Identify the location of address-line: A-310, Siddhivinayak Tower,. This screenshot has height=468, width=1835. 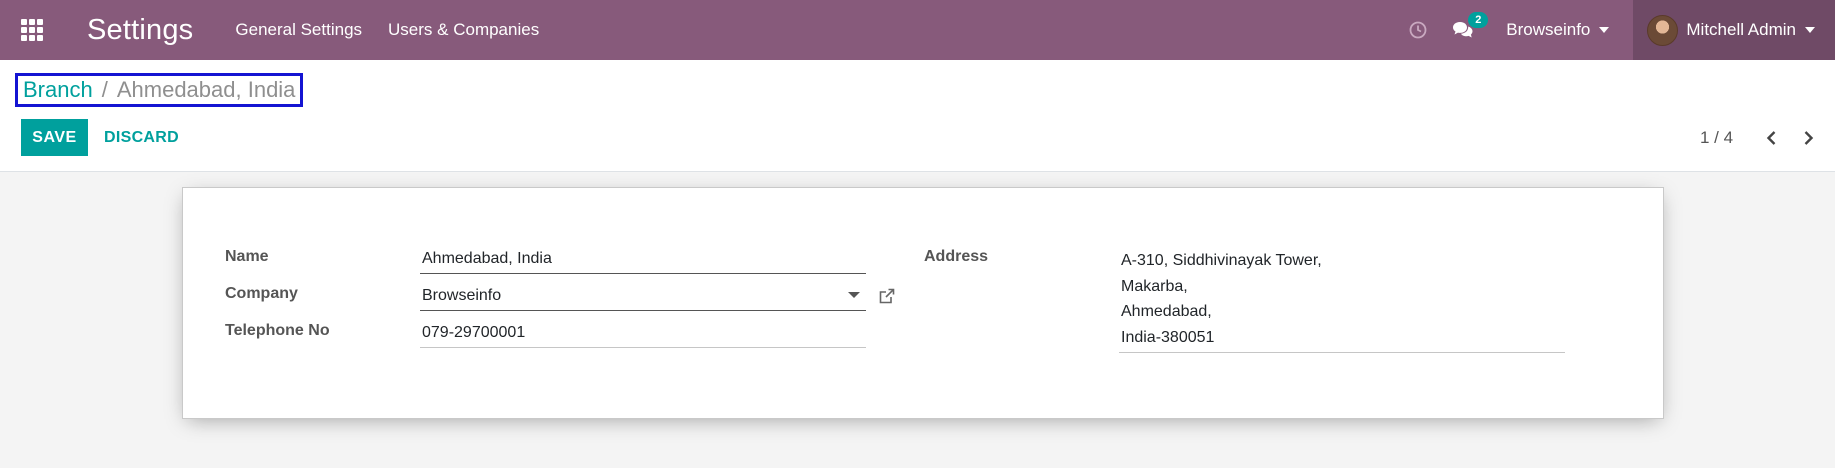
(1221, 260).